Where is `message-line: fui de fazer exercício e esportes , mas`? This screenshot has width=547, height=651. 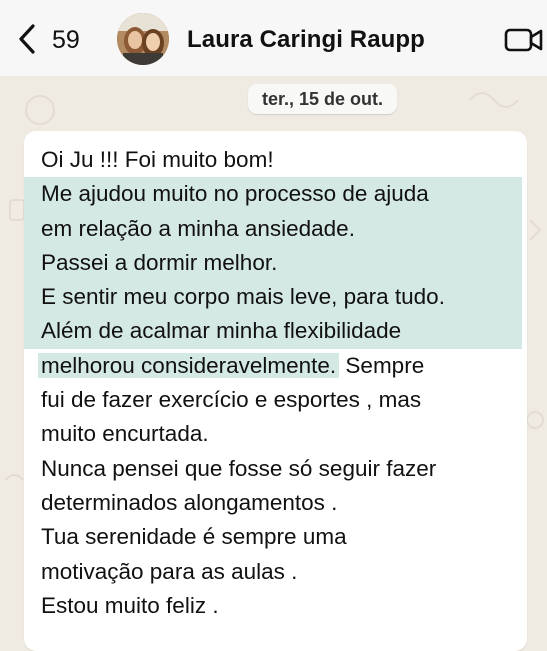 message-line: fui de fazer exercício e esportes , mas is located at coordinates (231, 400).